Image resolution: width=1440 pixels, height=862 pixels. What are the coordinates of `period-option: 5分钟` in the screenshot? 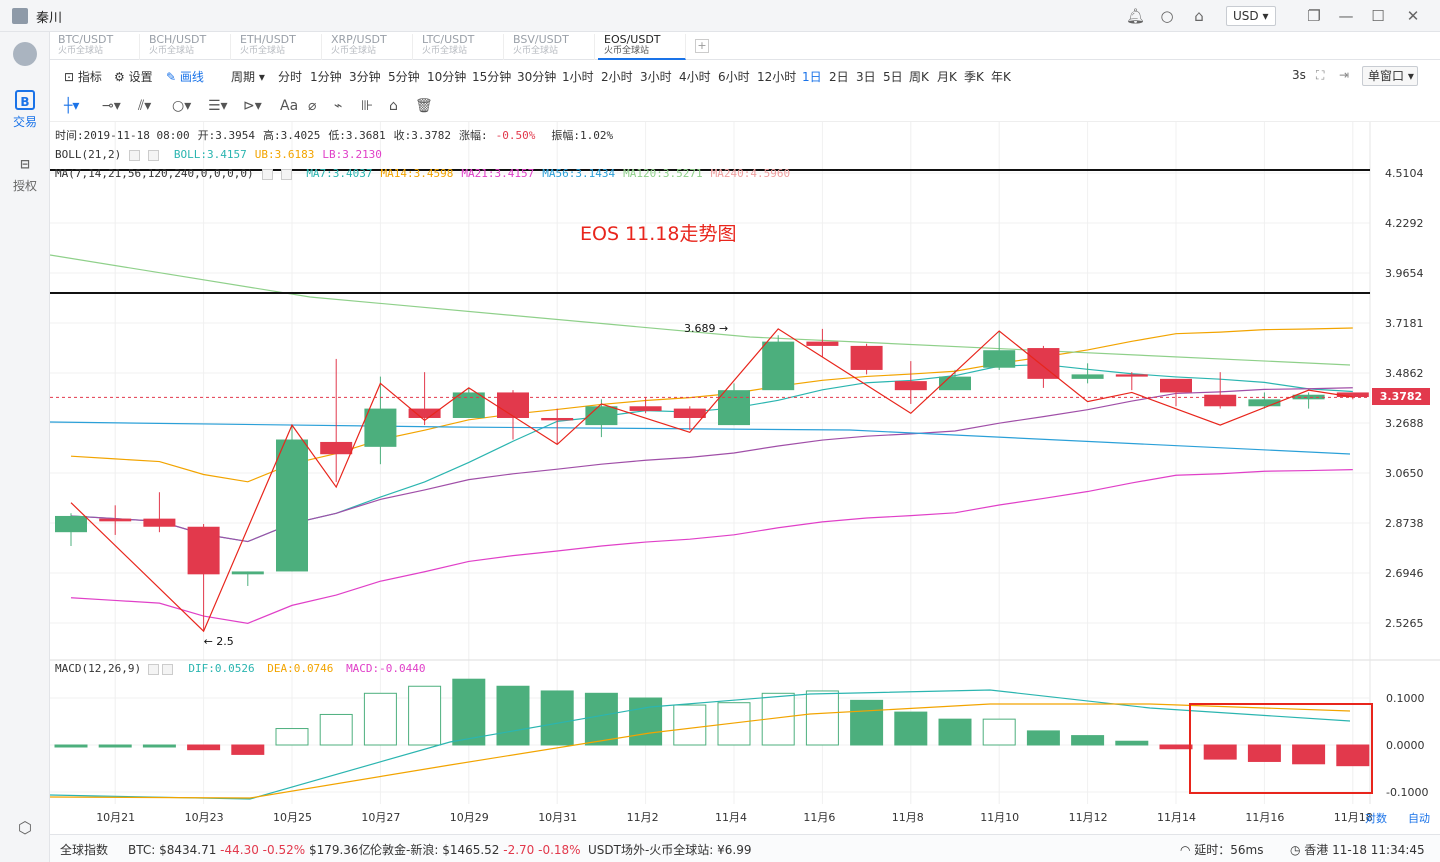 It's located at (404, 76).